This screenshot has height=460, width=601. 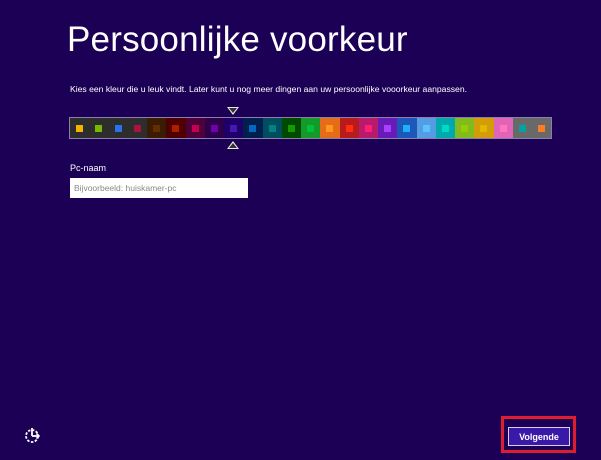 I want to click on selected-color-marker-bottom, so click(x=233, y=145).